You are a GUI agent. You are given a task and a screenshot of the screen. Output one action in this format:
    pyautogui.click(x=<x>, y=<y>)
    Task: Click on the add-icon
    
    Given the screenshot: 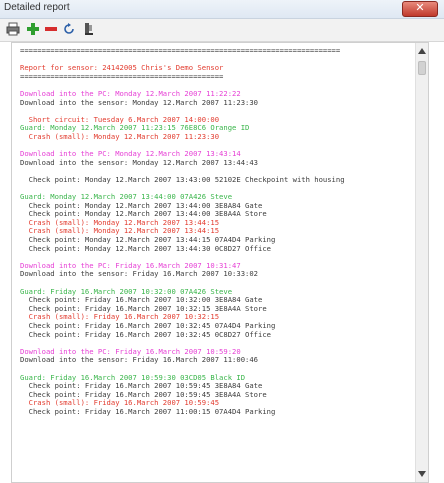 What is the action you would take?
    pyautogui.click(x=33, y=29)
    